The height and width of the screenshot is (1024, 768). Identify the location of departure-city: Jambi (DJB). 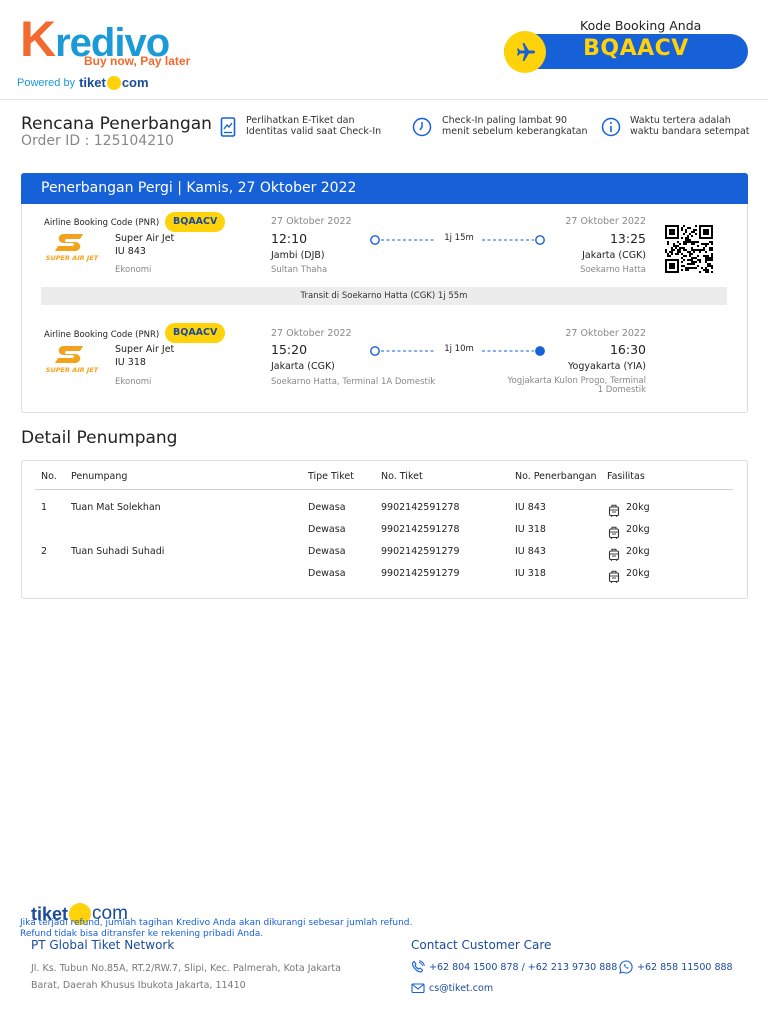
(298, 255).